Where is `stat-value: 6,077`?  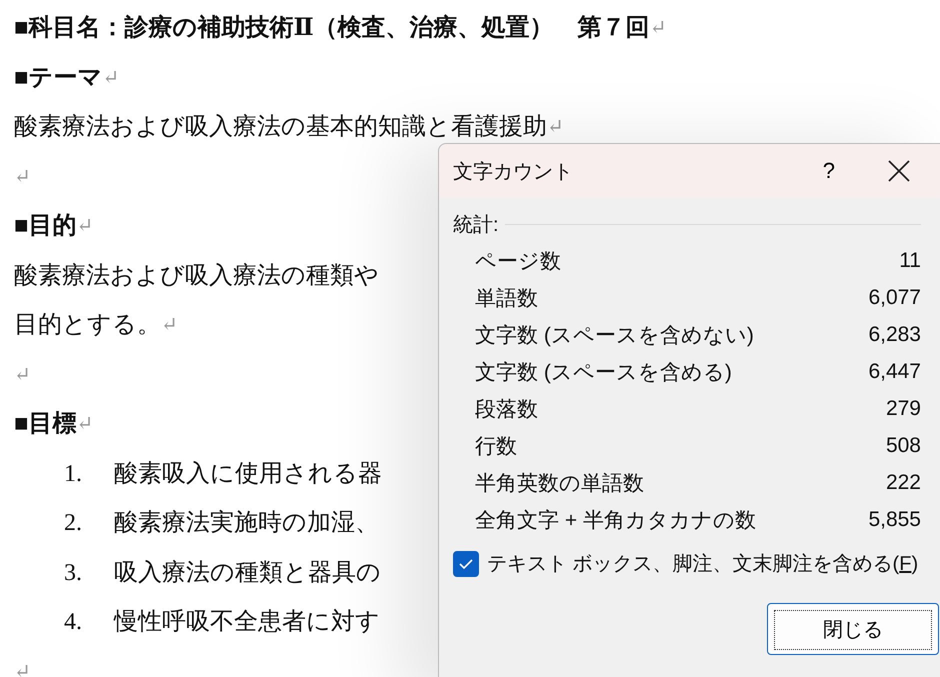 stat-value: 6,077 is located at coordinates (894, 298).